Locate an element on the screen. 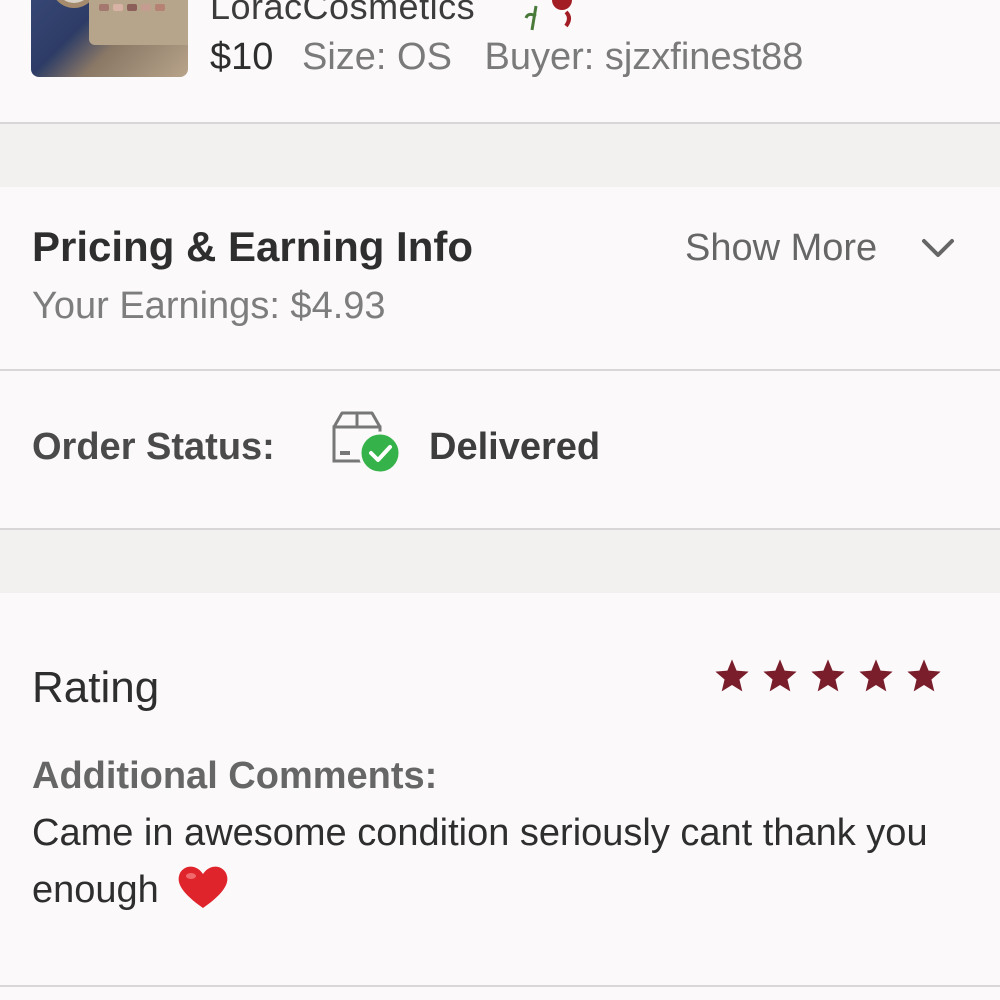 The width and height of the screenshot is (1000, 1000). pricing-title: Pricing & Earning Info is located at coordinates (253, 246).